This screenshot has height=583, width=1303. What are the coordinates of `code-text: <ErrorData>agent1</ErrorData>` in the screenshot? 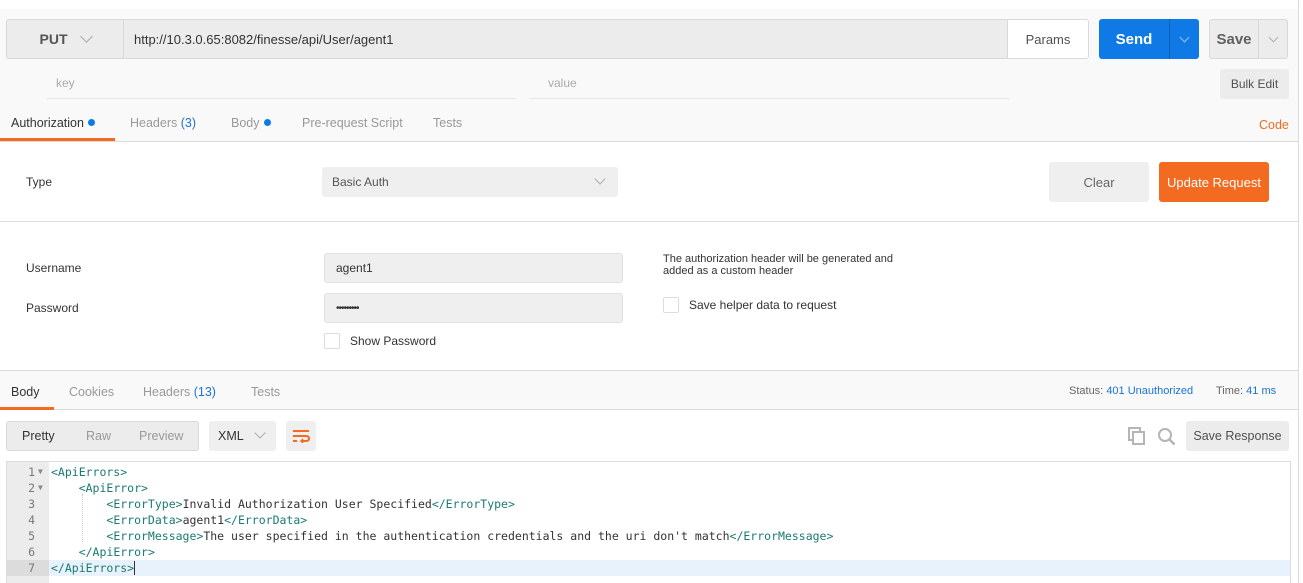 It's located at (207, 520).